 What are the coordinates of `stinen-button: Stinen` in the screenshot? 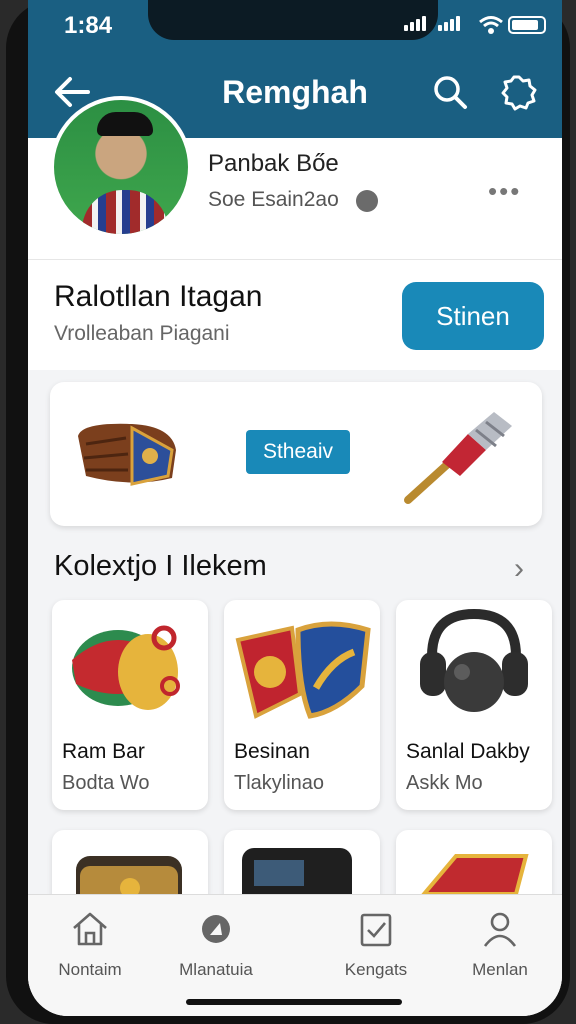 It's located at (473, 316).